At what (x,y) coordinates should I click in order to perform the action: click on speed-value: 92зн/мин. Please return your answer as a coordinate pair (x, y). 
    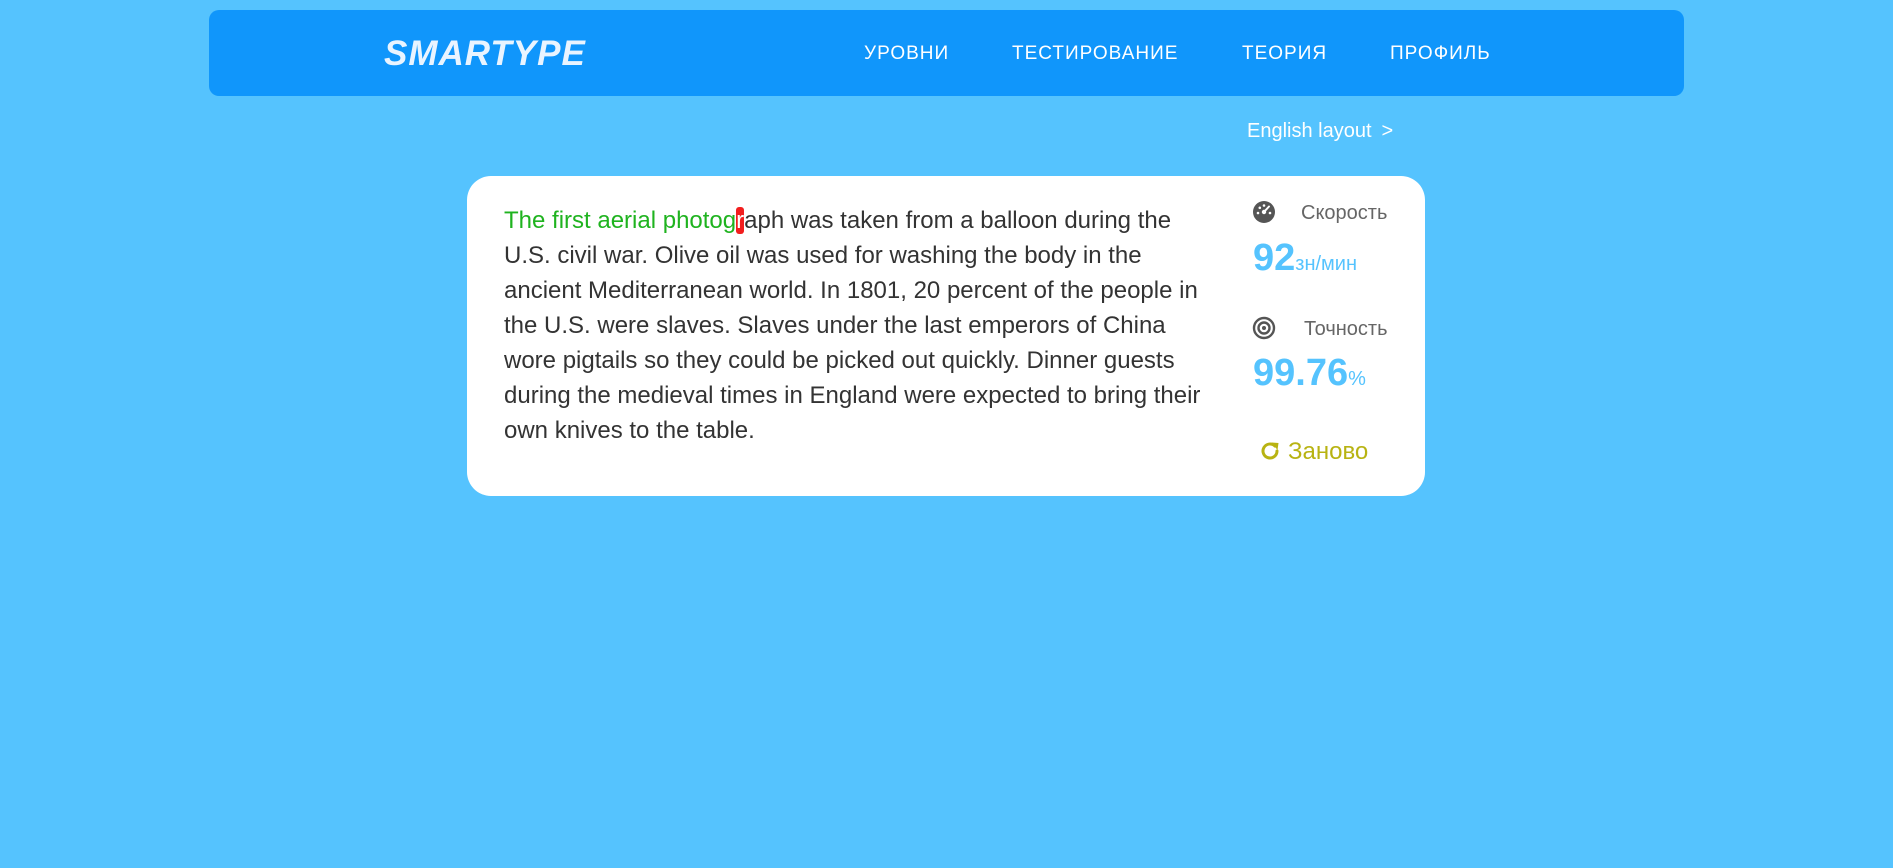
    Looking at the image, I should click on (1305, 258).